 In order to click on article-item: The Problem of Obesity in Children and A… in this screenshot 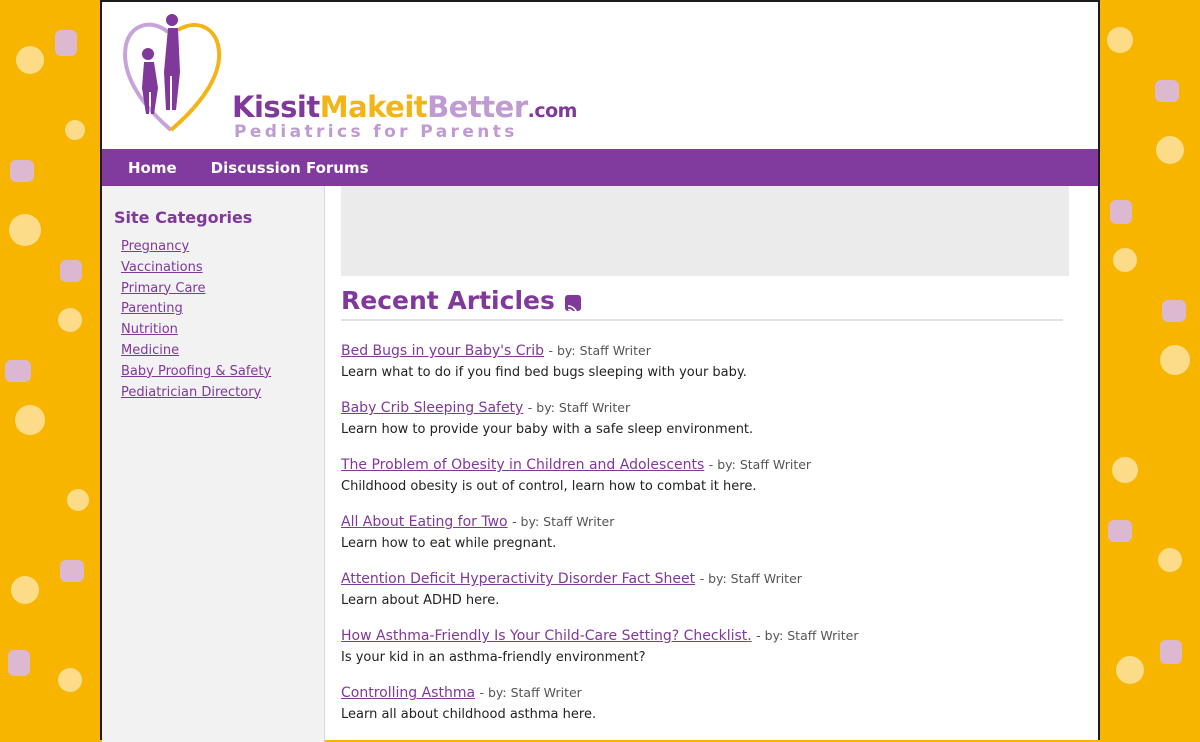, I will do `click(711, 483)`.